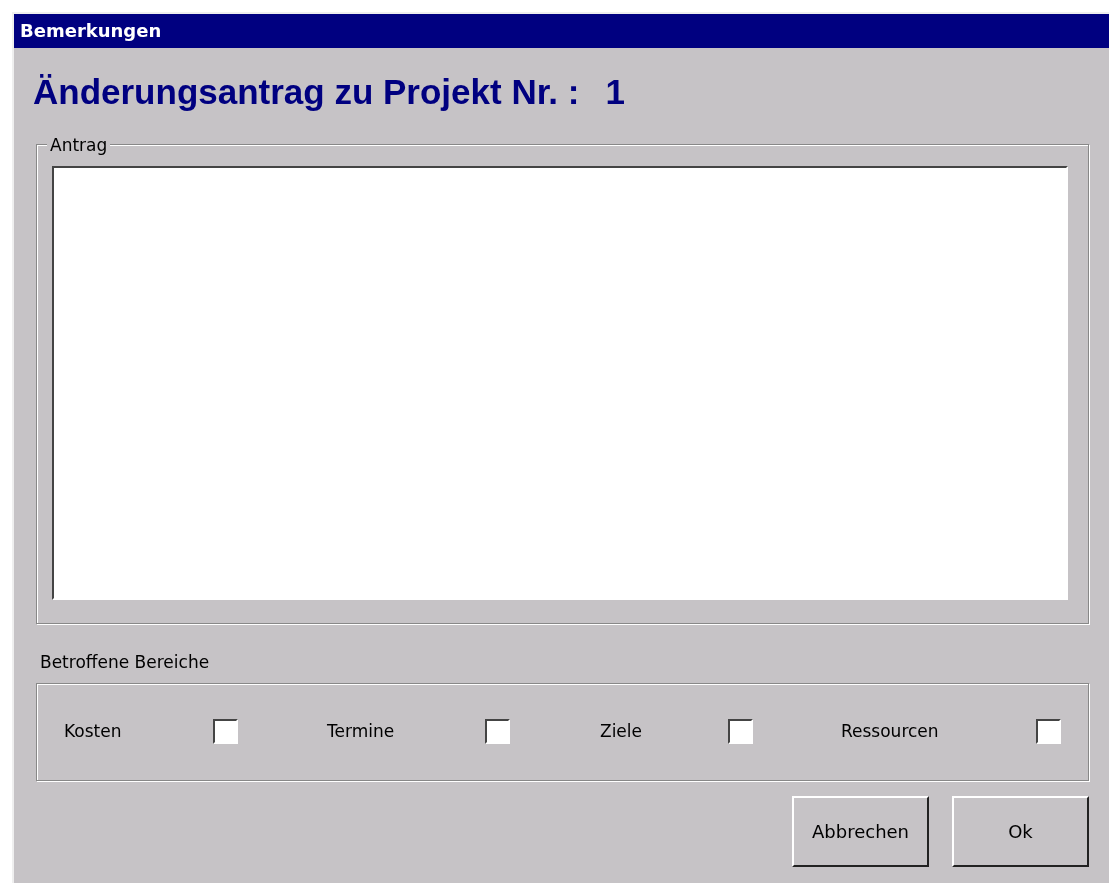  Describe the element at coordinates (306, 92) in the screenshot. I see `heading: Änderungsantrag zu Projekt Nr. :` at that location.